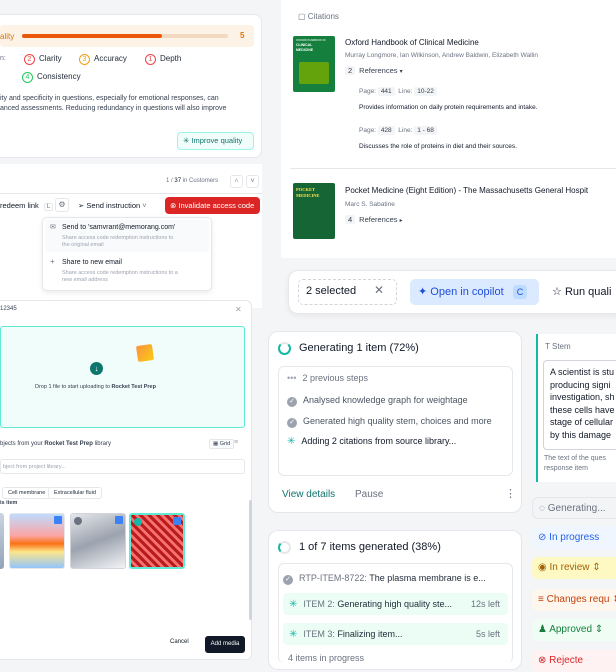 The image size is (616, 672). I want to click on status-pill-changes-requested: ≡ Changes requ ⇕, so click(574, 600).